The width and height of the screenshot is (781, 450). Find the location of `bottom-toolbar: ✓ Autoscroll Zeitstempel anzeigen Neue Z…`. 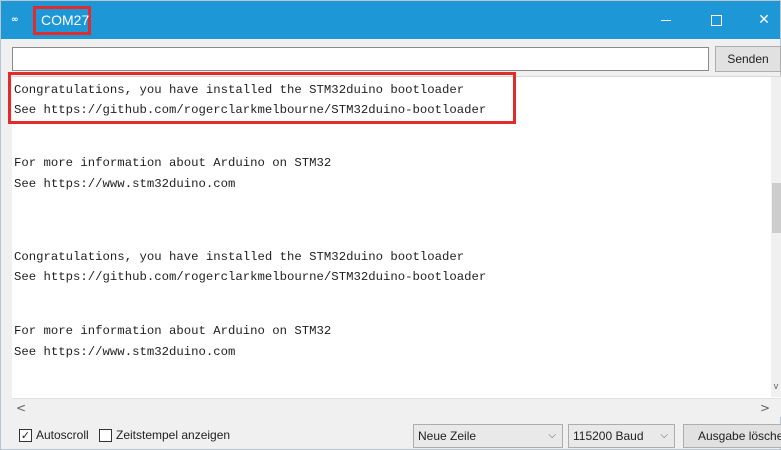

bottom-toolbar: ✓ Autoscroll Zeitstempel anzeigen Neue Z… is located at coordinates (391, 434).